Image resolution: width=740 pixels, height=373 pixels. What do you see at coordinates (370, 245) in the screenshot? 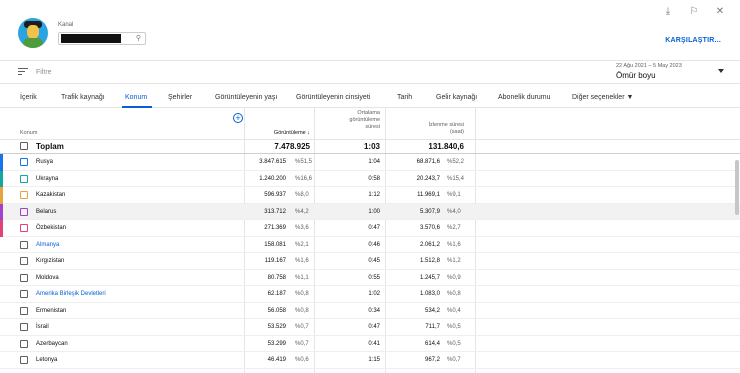
I see `table-row: Almanya 158.081 %2,1 0:46 2.061,2 %1,6` at bounding box center [370, 245].